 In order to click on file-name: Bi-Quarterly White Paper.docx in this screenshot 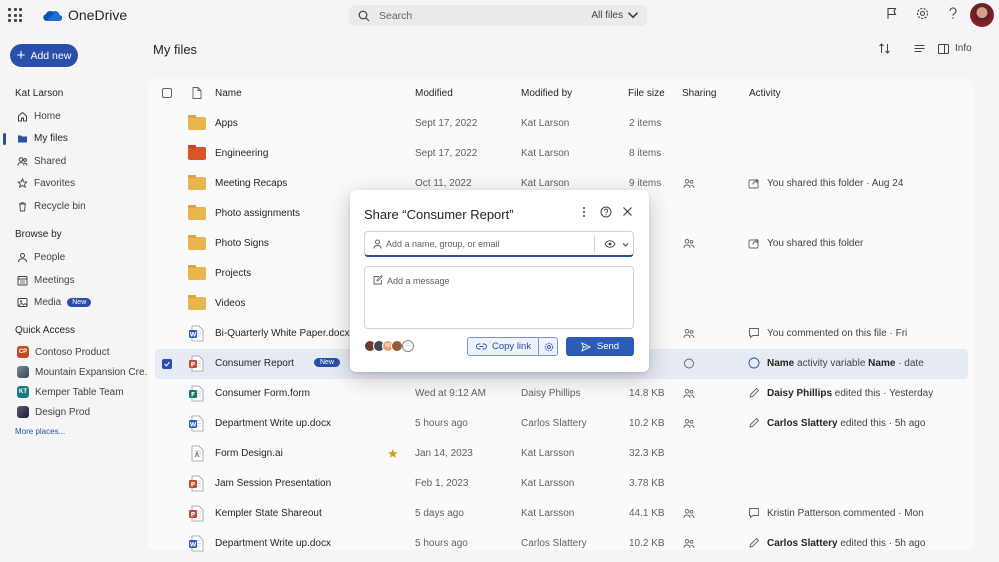, I will do `click(282, 333)`.